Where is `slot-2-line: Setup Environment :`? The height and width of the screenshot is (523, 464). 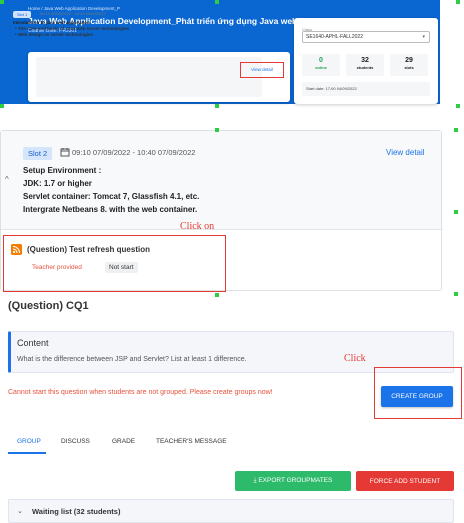
slot-2-line: Setup Environment : is located at coordinates (62, 170).